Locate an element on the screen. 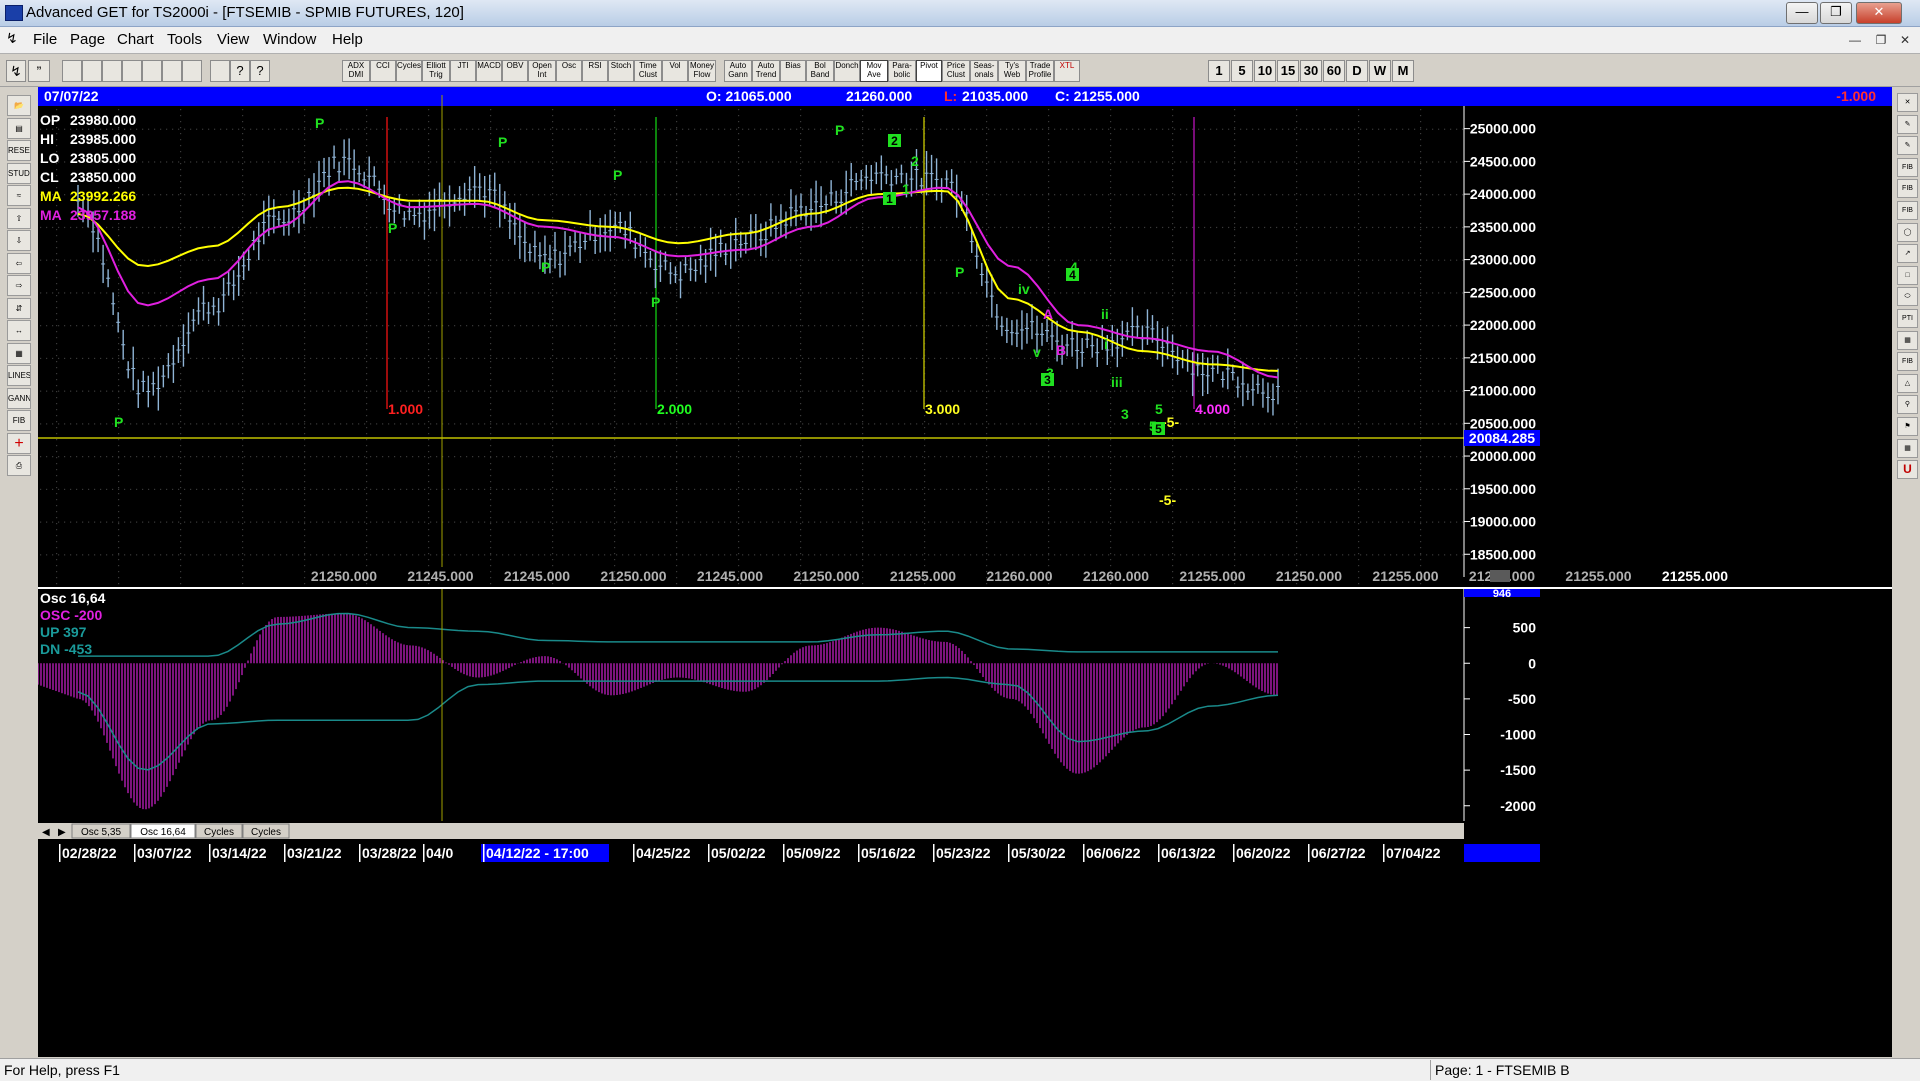 The width and height of the screenshot is (1920, 1081). menu-help: Help is located at coordinates (347, 39).